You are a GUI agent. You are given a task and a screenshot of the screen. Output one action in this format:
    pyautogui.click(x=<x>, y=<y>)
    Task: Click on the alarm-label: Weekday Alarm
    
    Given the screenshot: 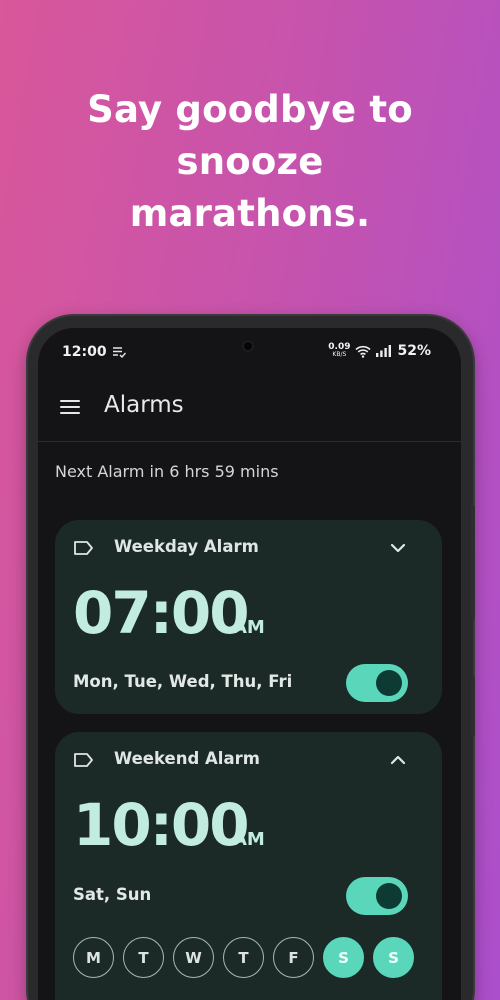 What is the action you would take?
    pyautogui.click(x=186, y=546)
    